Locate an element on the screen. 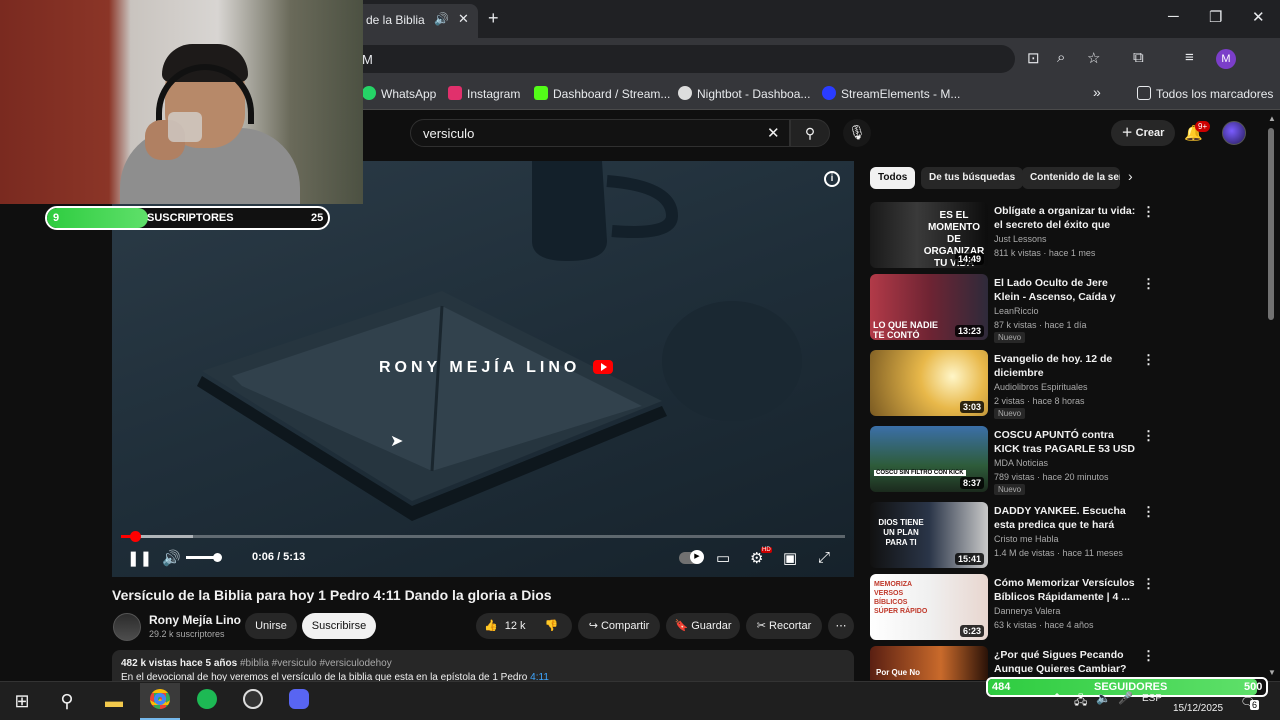  dislike-icon: 👎 is located at coordinates (552, 626).